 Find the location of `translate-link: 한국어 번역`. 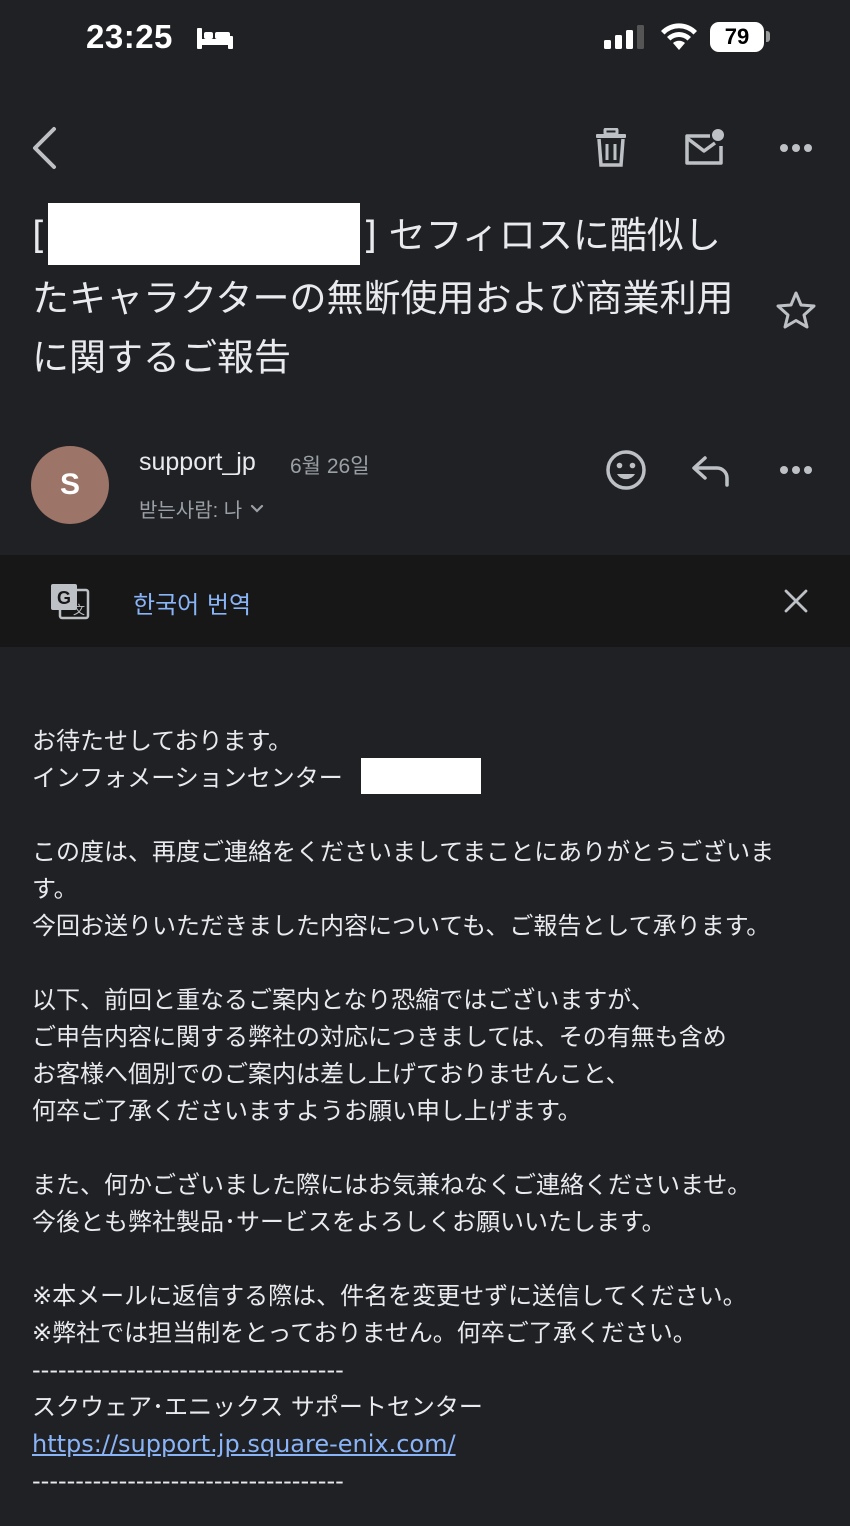

translate-link: 한국어 번역 is located at coordinates (192, 602).